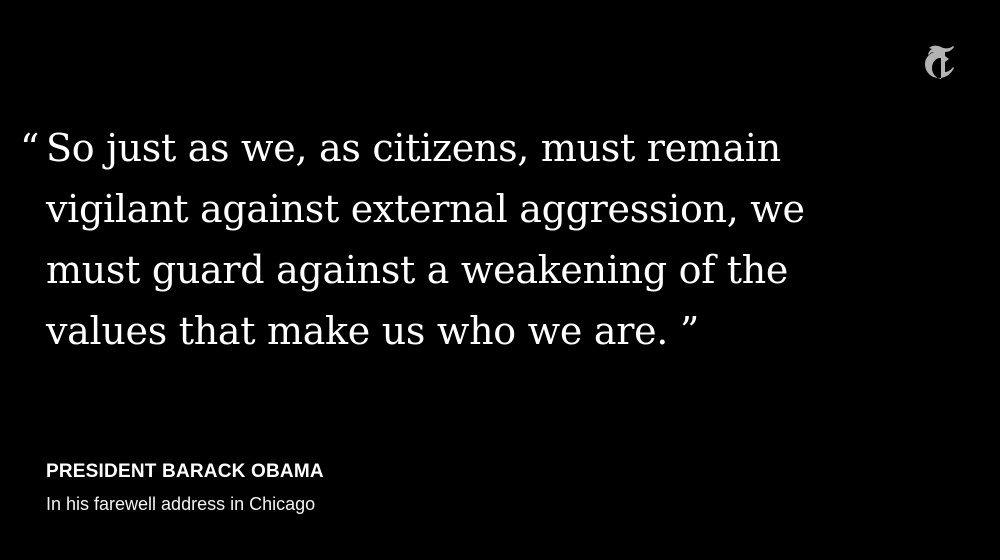  I want to click on nyt-t-logo-icon, so click(939, 62).